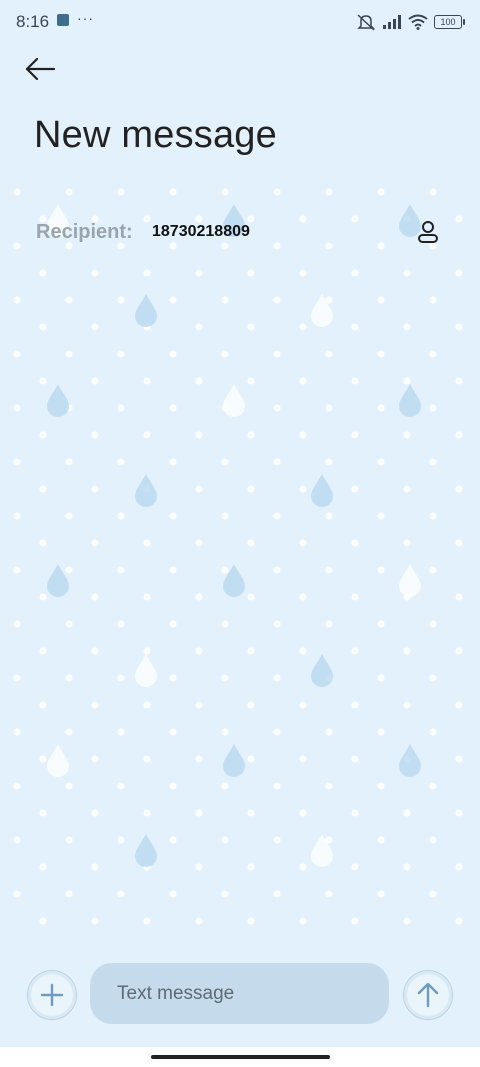 This screenshot has width=480, height=1067. Describe the element at coordinates (201, 232) in the screenshot. I see `recipient-number: 18730218809` at that location.